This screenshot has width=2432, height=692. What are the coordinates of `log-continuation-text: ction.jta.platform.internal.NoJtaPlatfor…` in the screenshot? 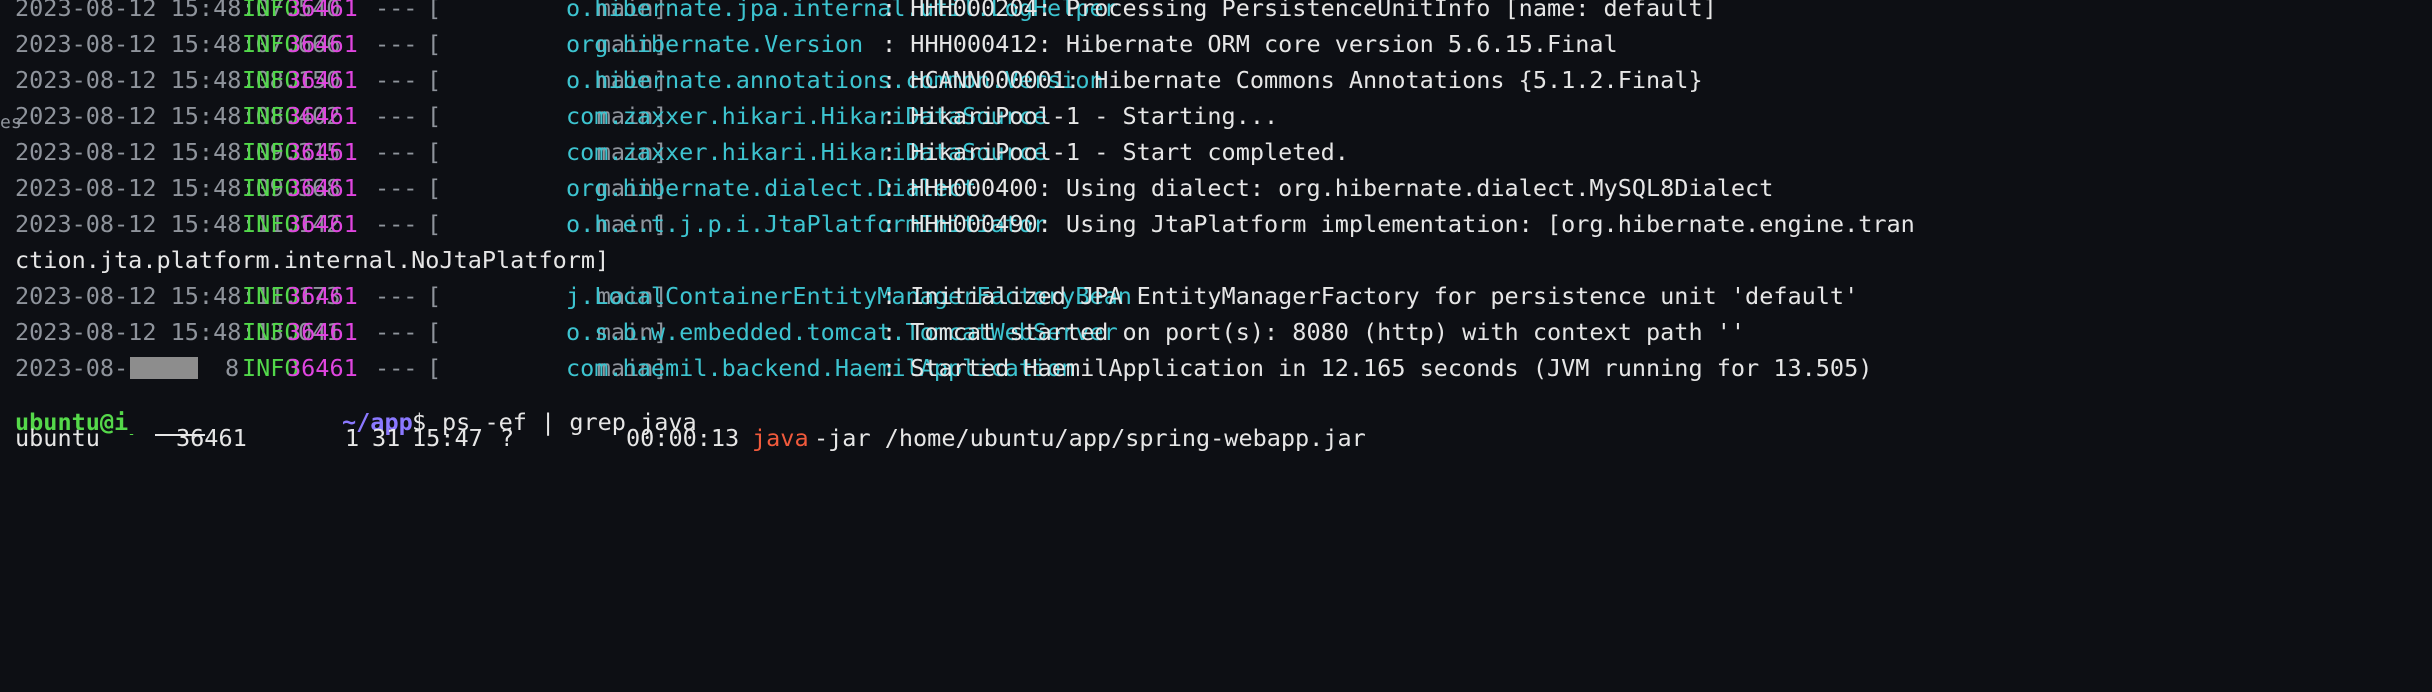 It's located at (312, 260).